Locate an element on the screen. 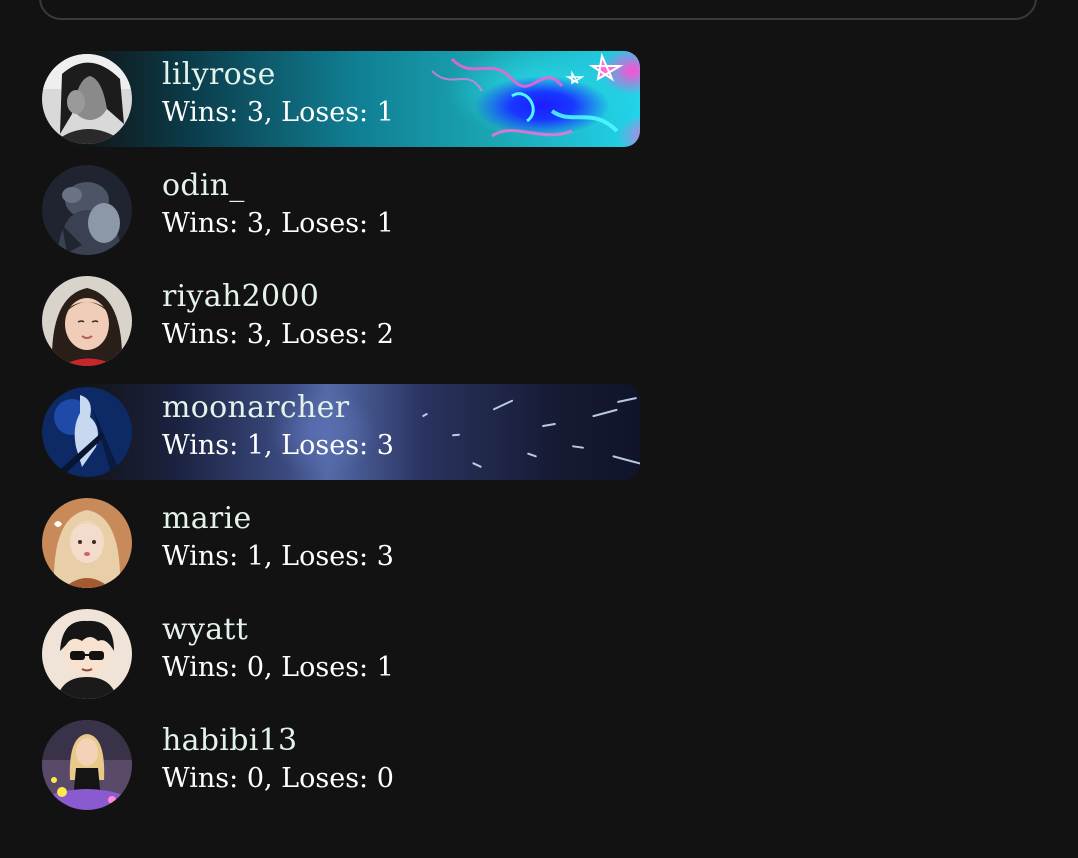  player-row-wyatt: wyatt Wins: 0, Loses: 1 is located at coordinates (341, 654).